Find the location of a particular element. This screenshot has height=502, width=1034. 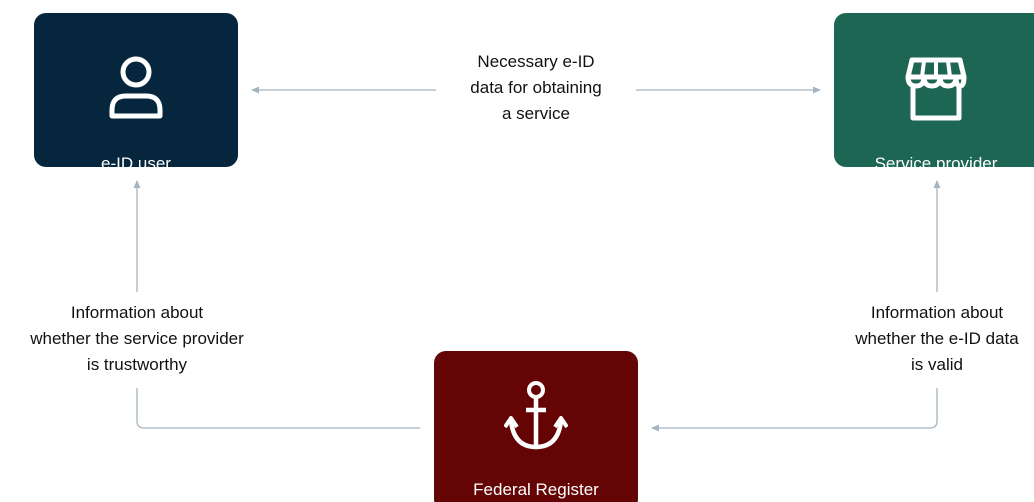

connector-provider-register-arrow is located at coordinates (794, 410).